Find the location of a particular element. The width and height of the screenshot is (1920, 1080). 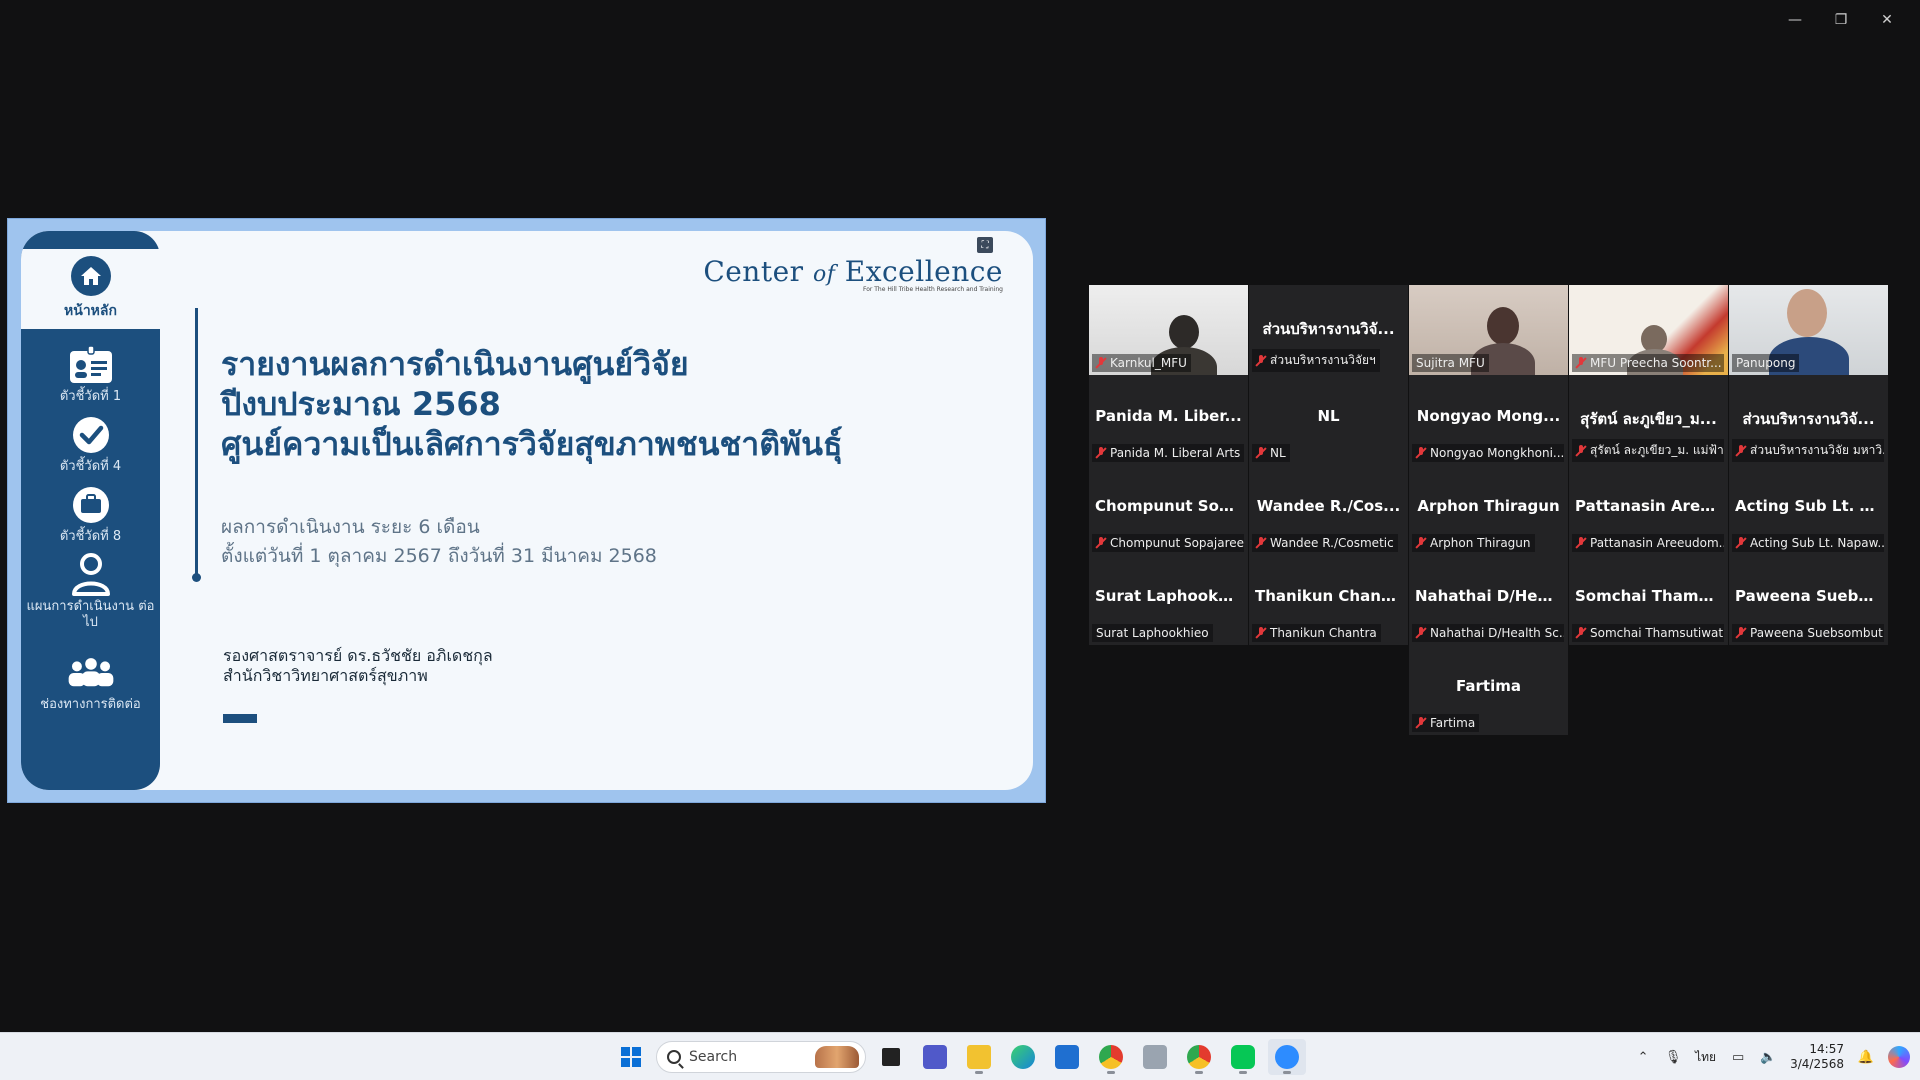

taskbar-search: Search is located at coordinates (761, 1057).